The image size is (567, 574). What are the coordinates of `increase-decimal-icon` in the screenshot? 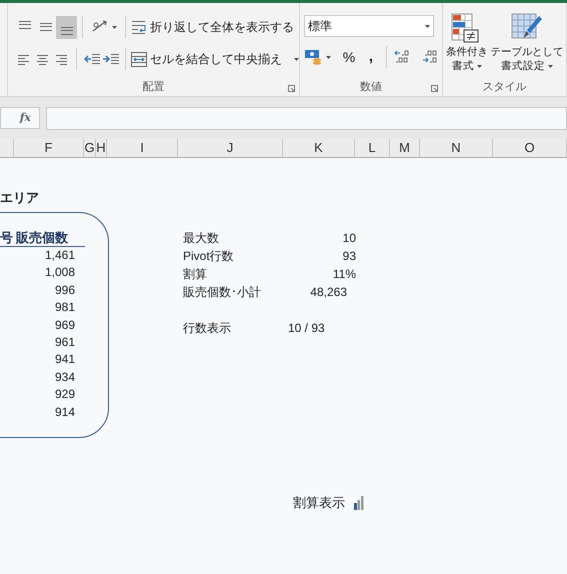 It's located at (402, 57).